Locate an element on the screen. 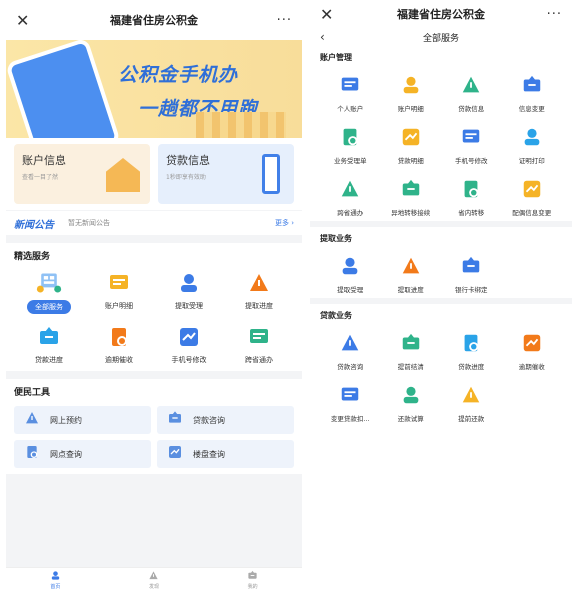  service-label: 银行卡绑定 is located at coordinates (471, 290).